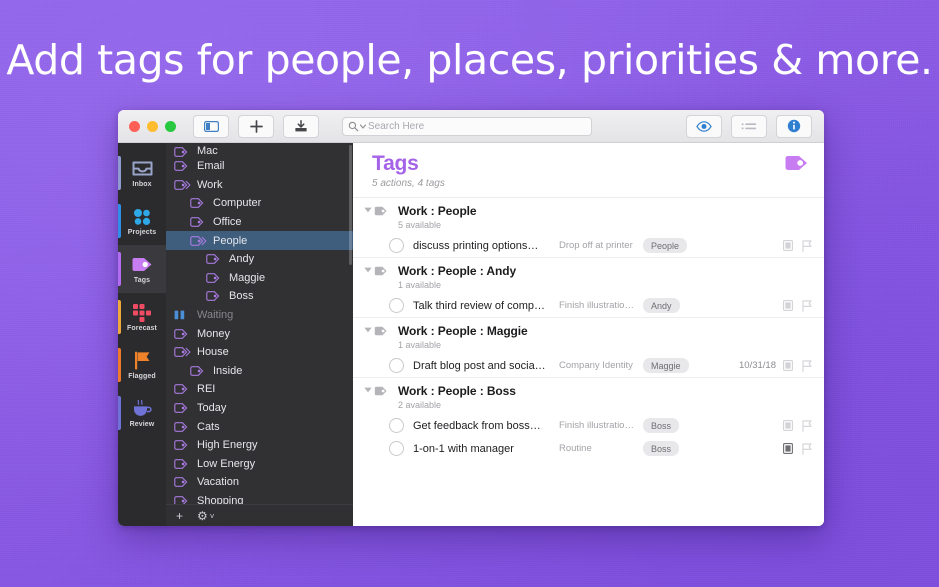 This screenshot has height=587, width=939. What do you see at coordinates (259, 166) in the screenshot?
I see `sidebar-item-email: Email` at bounding box center [259, 166].